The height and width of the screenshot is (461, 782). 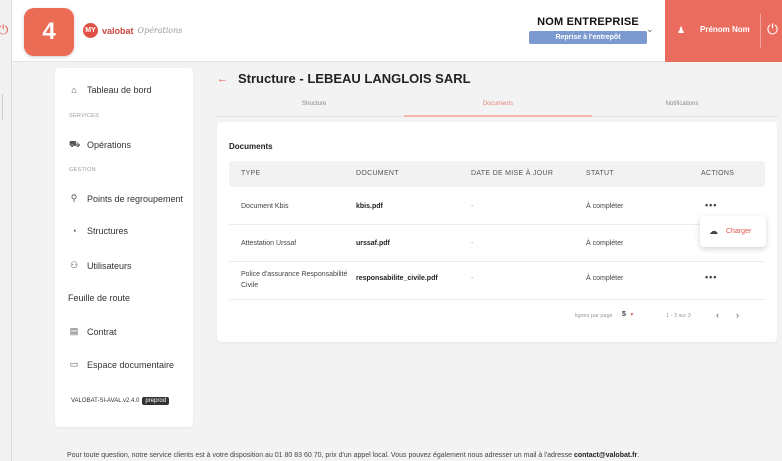 I want to click on chevron-down-icon: ▾, so click(x=630, y=315).